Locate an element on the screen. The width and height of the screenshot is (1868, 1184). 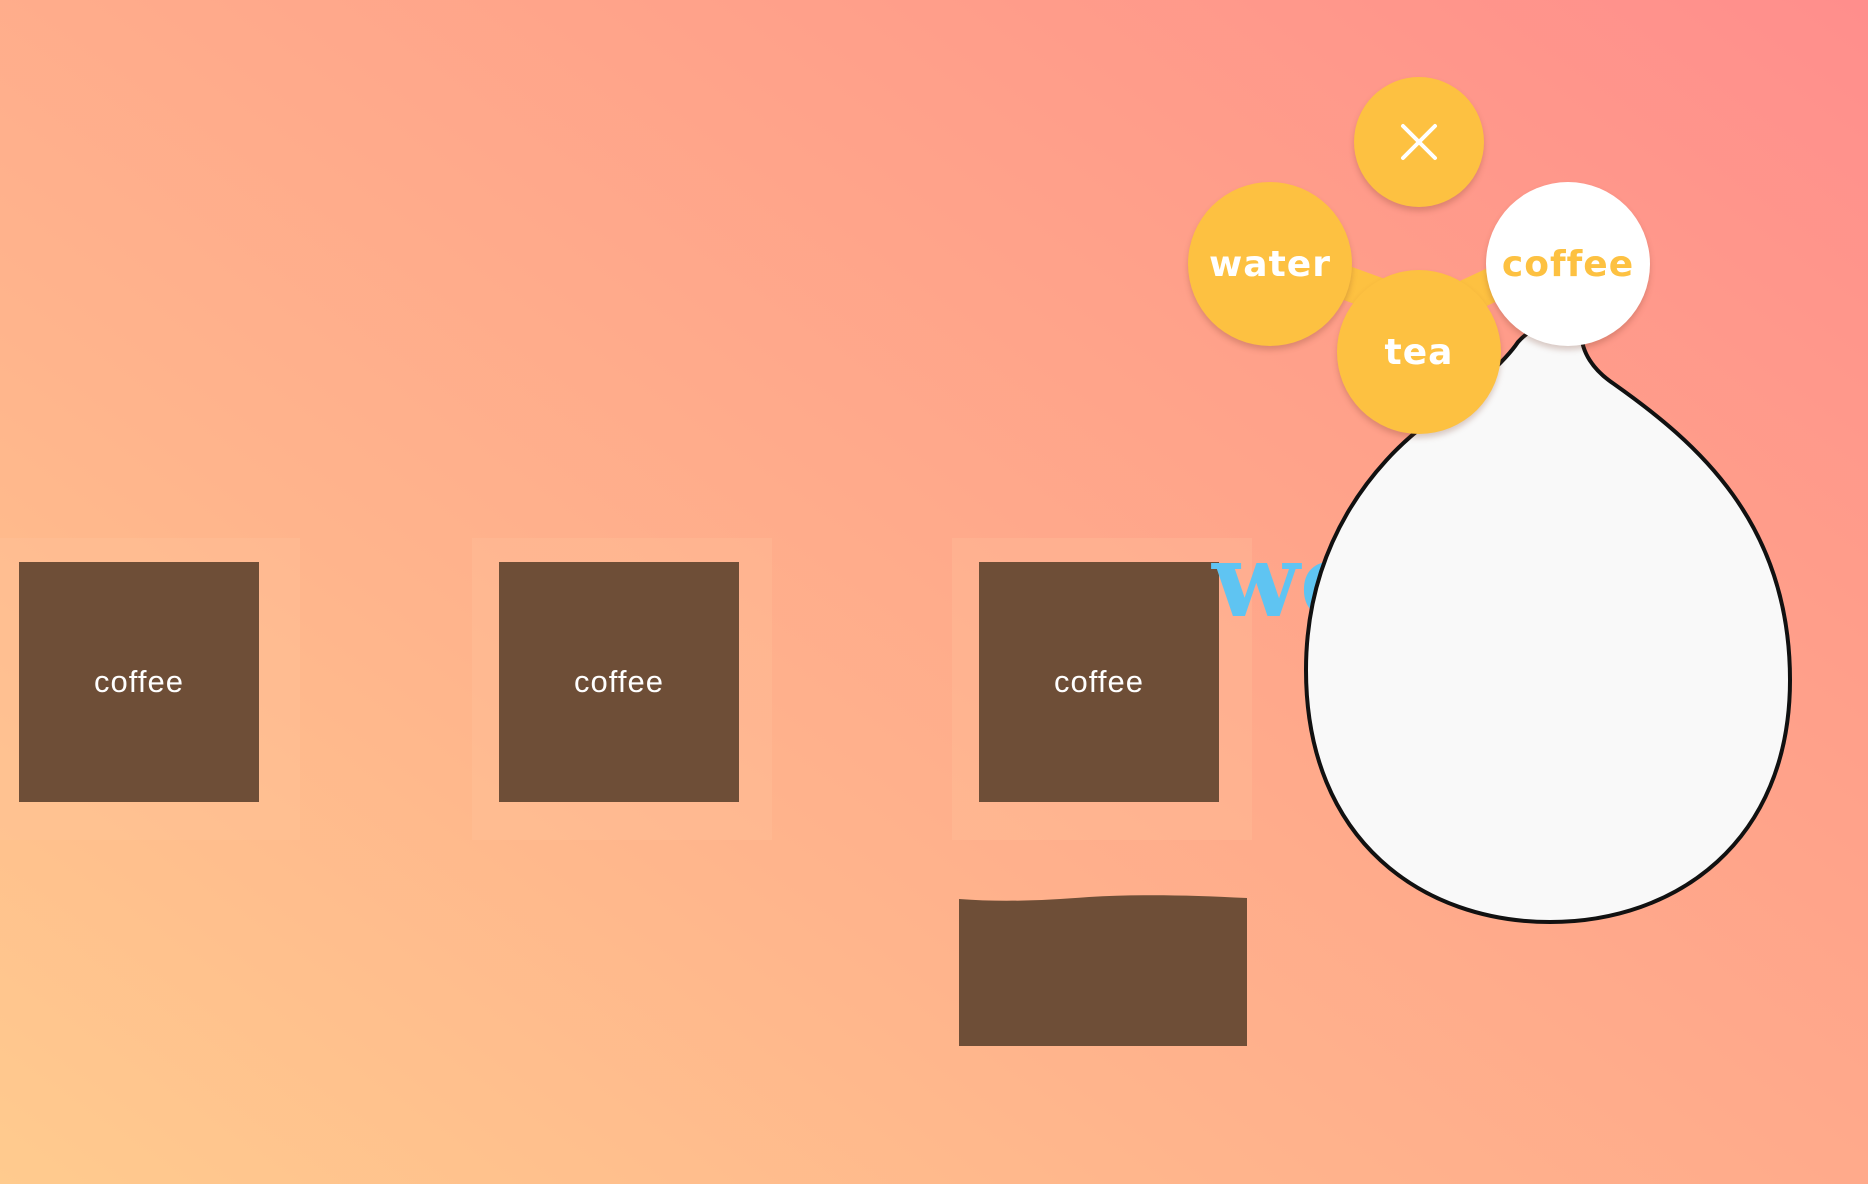
menu-item-label: coffee is located at coordinates (1568, 264).